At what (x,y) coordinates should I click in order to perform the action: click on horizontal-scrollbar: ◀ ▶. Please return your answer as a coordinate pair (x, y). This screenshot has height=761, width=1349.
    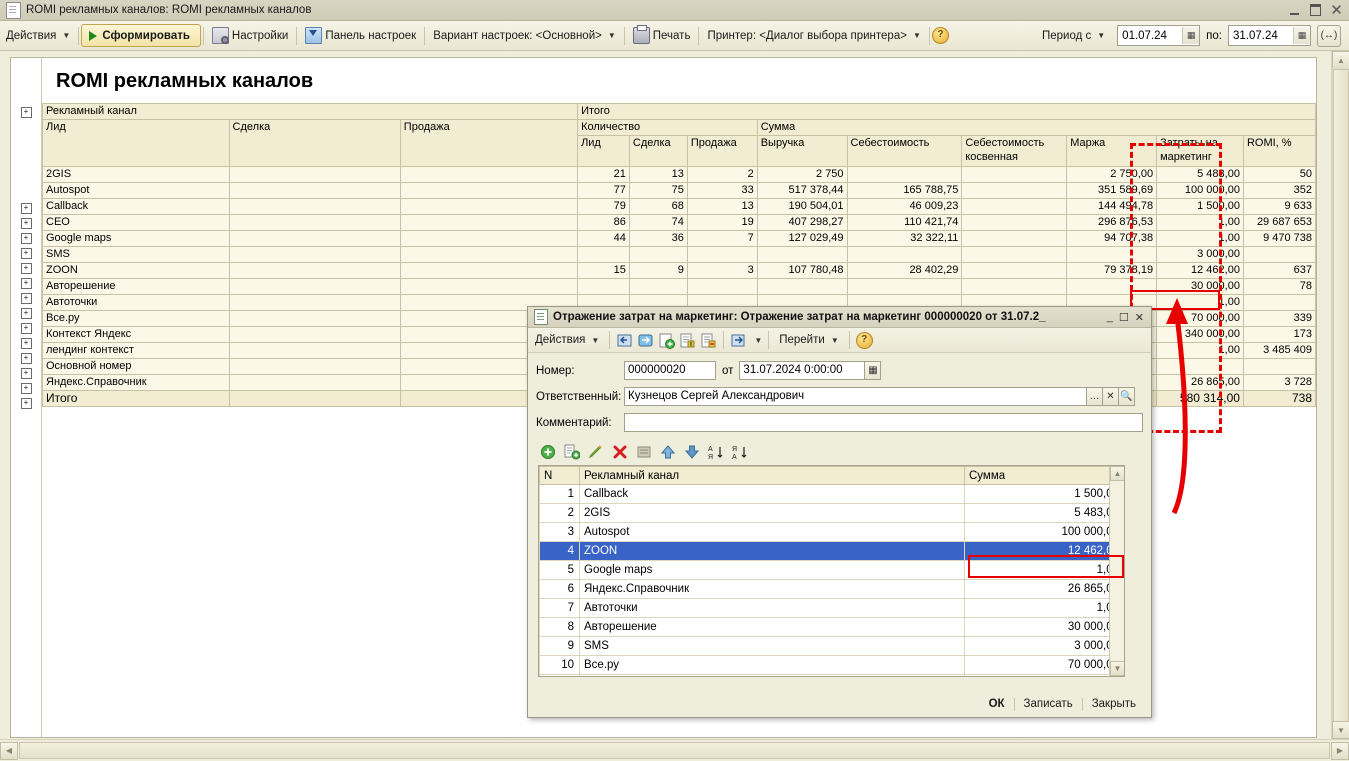
    Looking at the image, I should click on (674, 750).